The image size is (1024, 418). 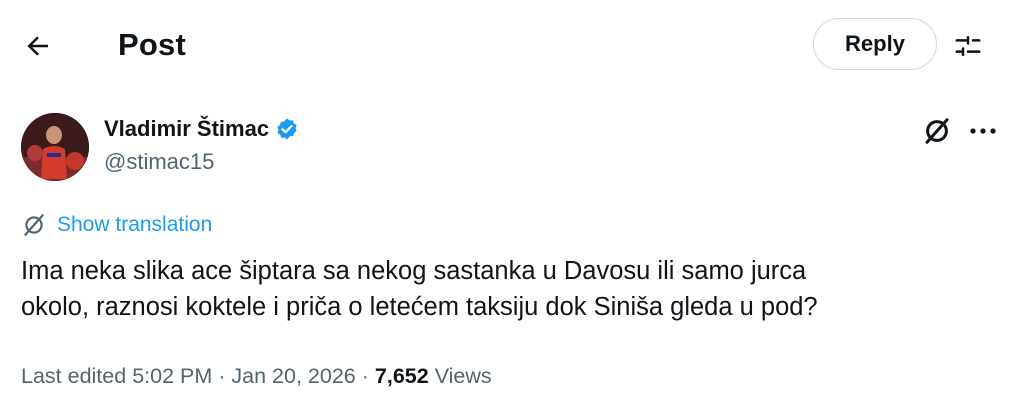 I want to click on views-count: 7,652, so click(x=402, y=376).